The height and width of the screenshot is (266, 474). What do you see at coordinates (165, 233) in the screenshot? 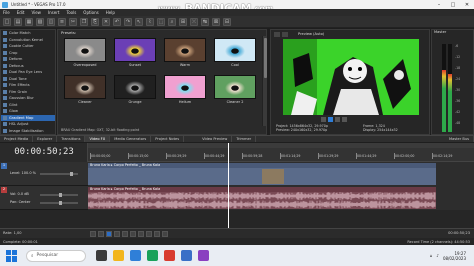
I see `next-frame-button` at bounding box center [165, 233].